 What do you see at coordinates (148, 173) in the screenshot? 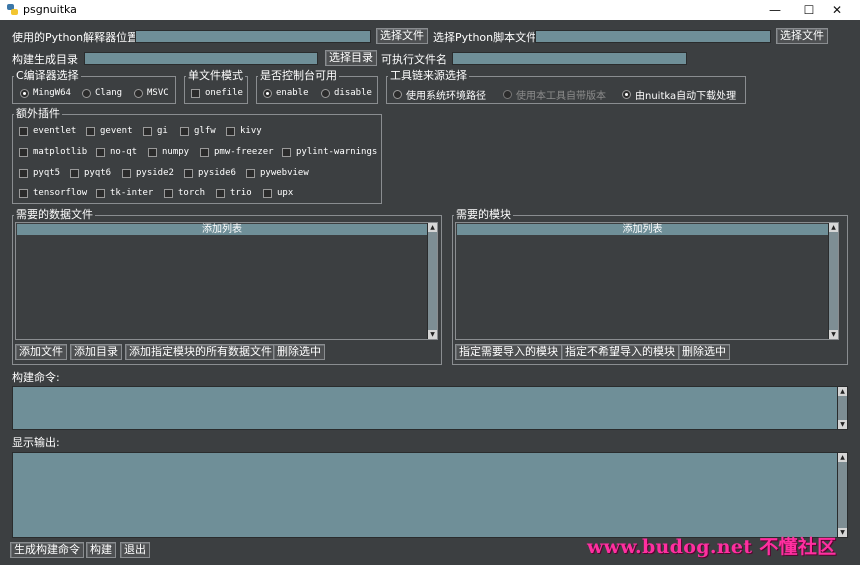
I see `plugin-checkbox: pyside2` at bounding box center [148, 173].